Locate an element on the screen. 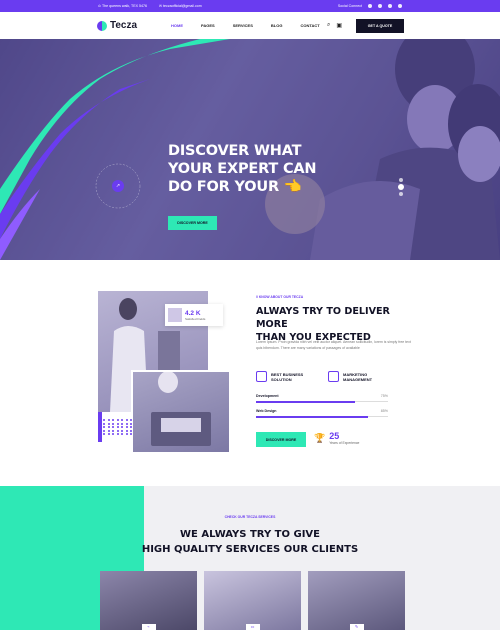 The image size is (500, 630). hero-title-line-1: DISCOVER WHAT is located at coordinates (235, 151).